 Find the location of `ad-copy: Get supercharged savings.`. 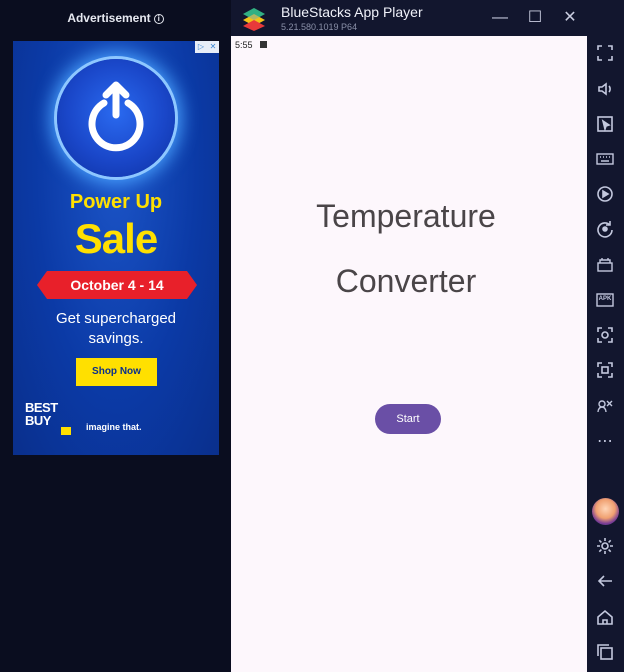

ad-copy: Get supercharged savings. is located at coordinates (116, 329).